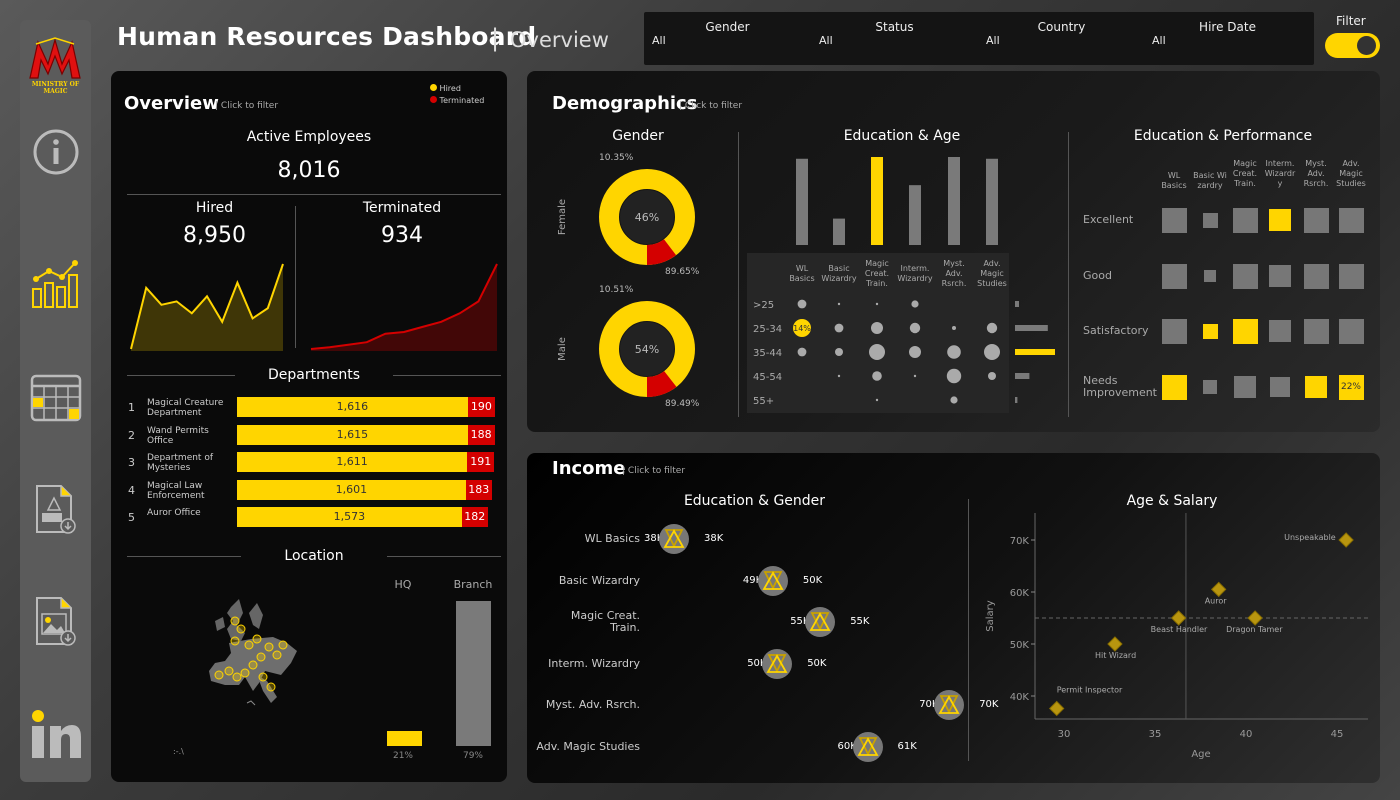  What do you see at coordinates (404, 303) in the screenshot?
I see `terminated-trend-chart` at bounding box center [404, 303].